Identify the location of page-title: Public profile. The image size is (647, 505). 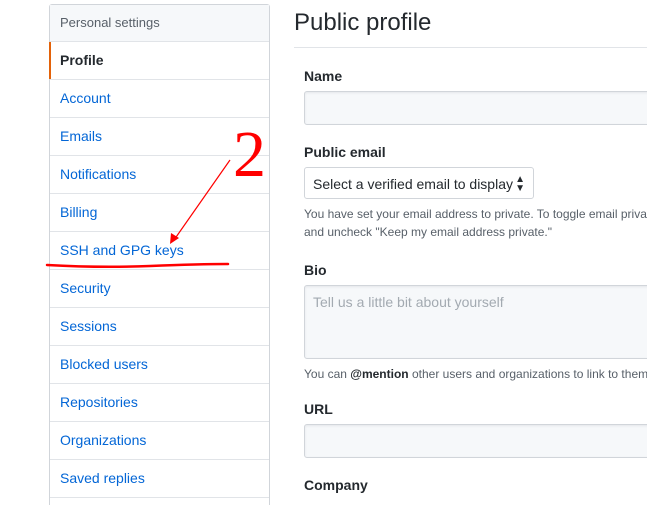
(470, 24).